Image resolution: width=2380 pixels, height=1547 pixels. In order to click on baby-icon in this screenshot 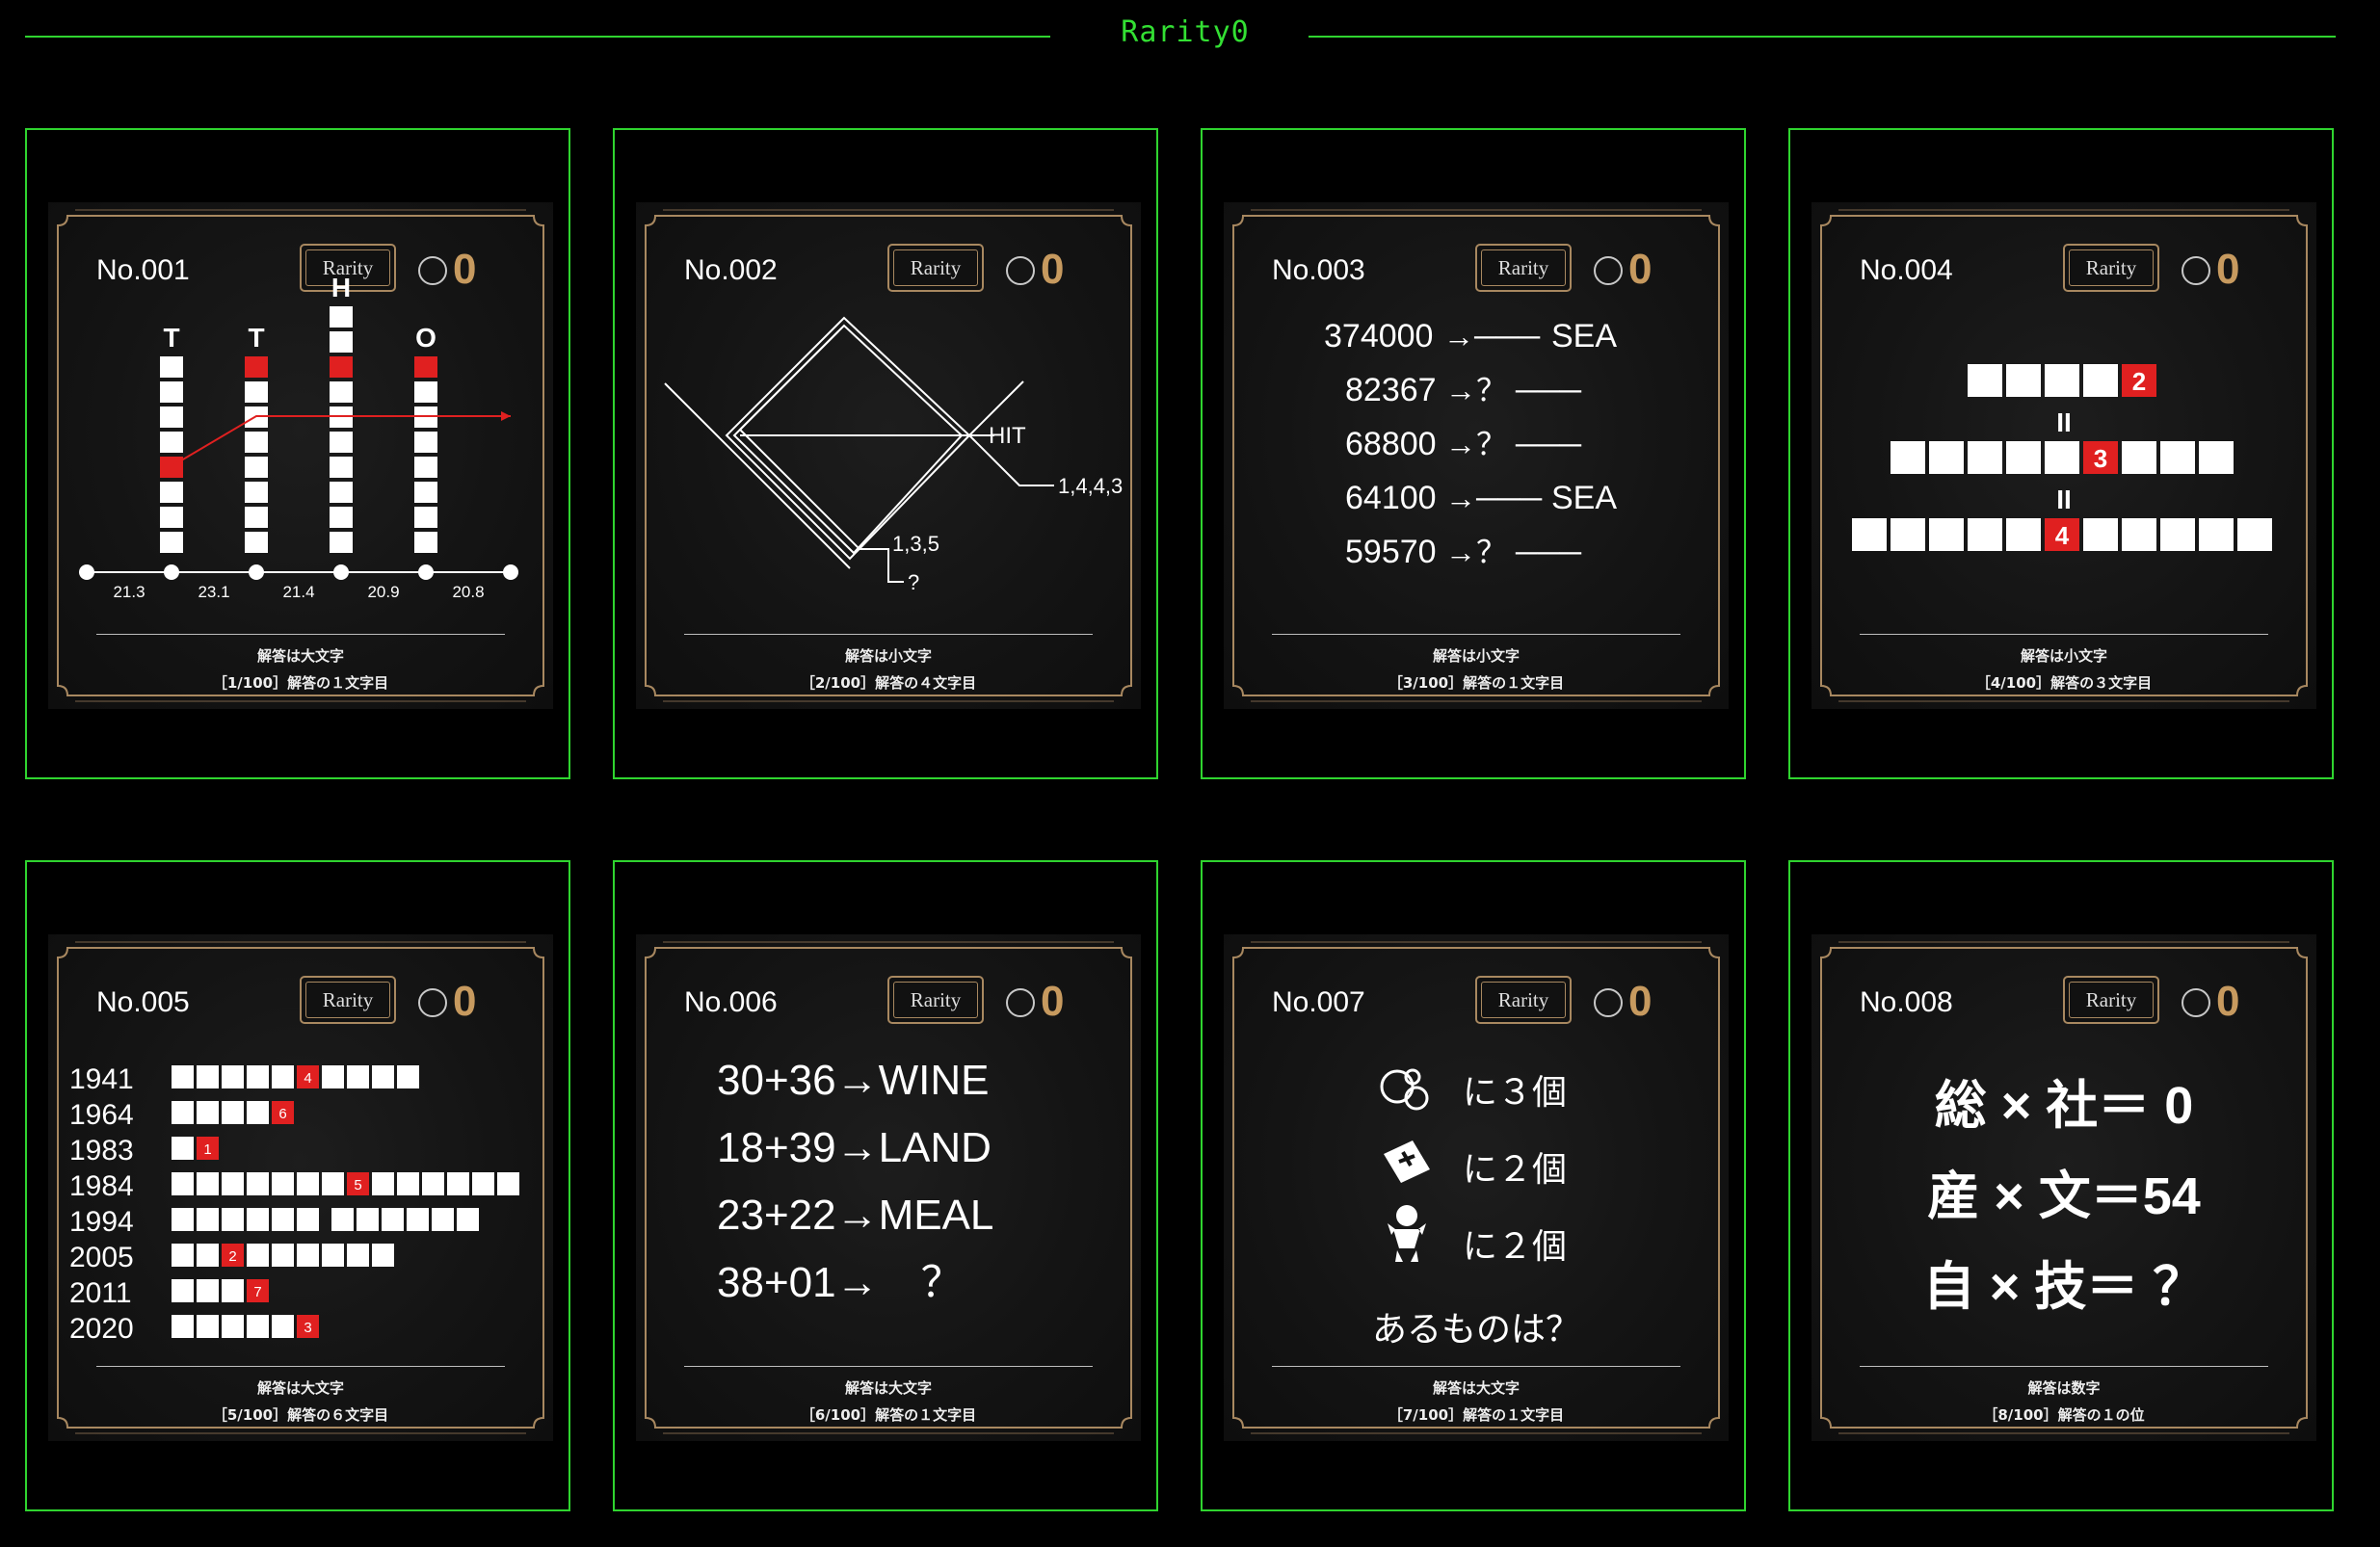, I will do `click(1407, 1234)`.